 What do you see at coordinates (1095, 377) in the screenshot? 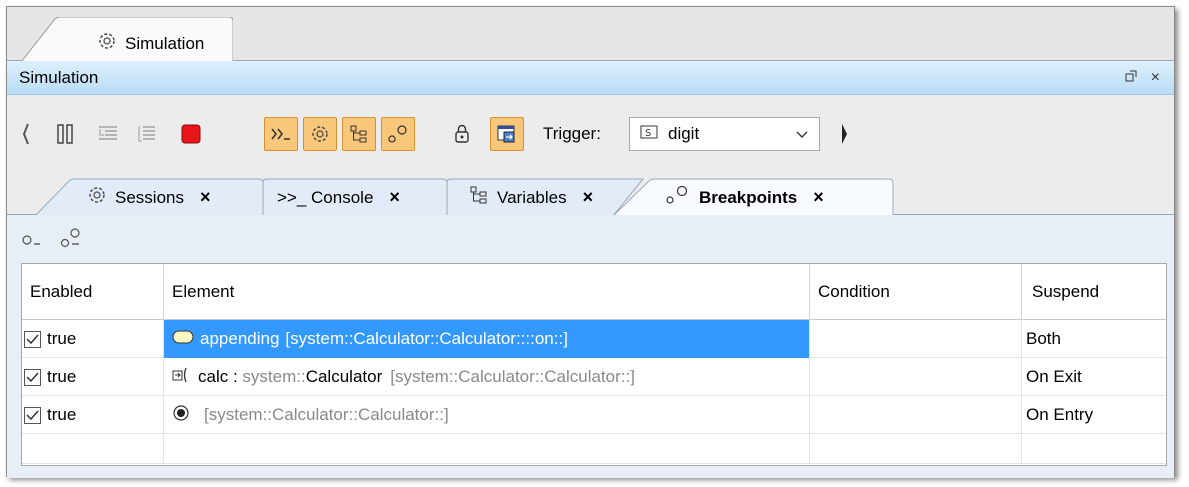
I see `suspend-cell: On Exit` at bounding box center [1095, 377].